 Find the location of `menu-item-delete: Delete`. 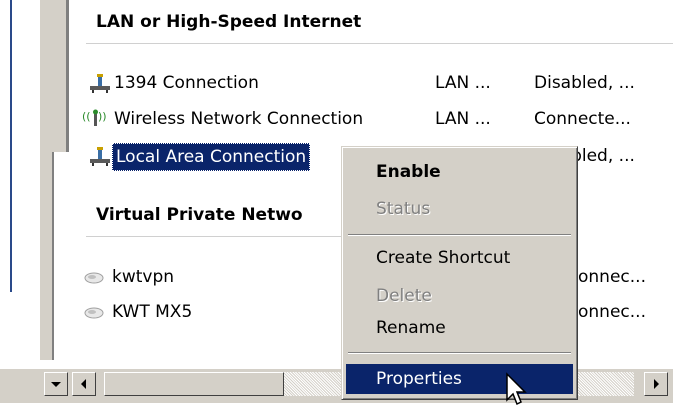

menu-item-delete: Delete is located at coordinates (459, 296).